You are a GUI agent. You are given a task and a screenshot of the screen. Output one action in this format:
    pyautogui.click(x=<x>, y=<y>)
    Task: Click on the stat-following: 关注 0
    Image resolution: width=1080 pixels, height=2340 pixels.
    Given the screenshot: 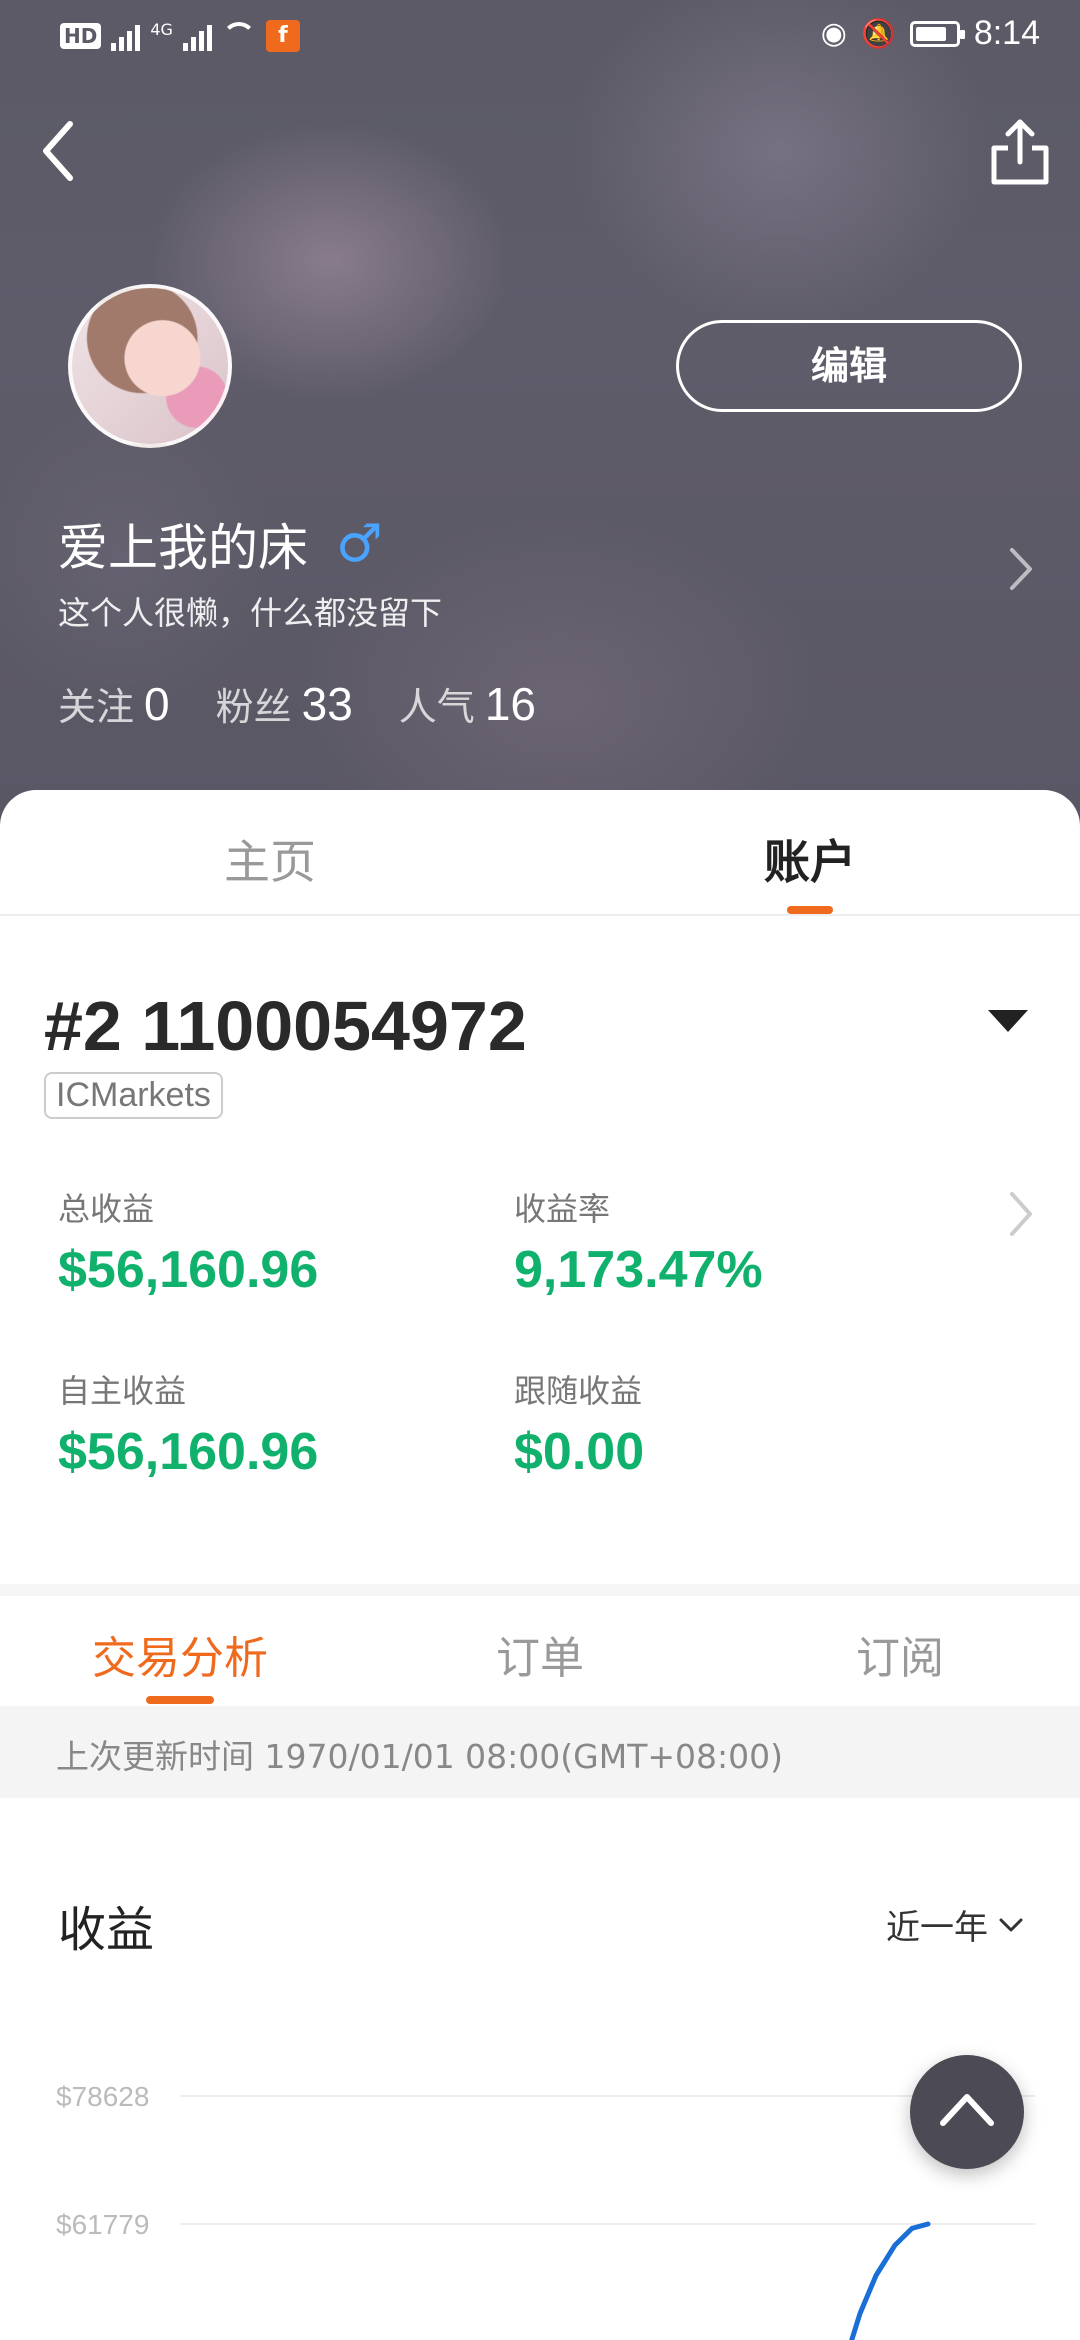 What is the action you would take?
    pyautogui.click(x=114, y=703)
    